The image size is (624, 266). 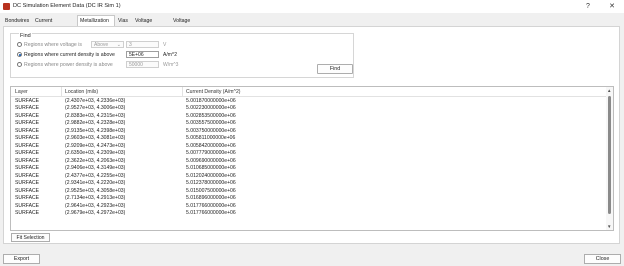 What do you see at coordinates (95, 183) in the screenshot?
I see `cell-location: (2.9341e+03, 4.2220e+03)` at bounding box center [95, 183].